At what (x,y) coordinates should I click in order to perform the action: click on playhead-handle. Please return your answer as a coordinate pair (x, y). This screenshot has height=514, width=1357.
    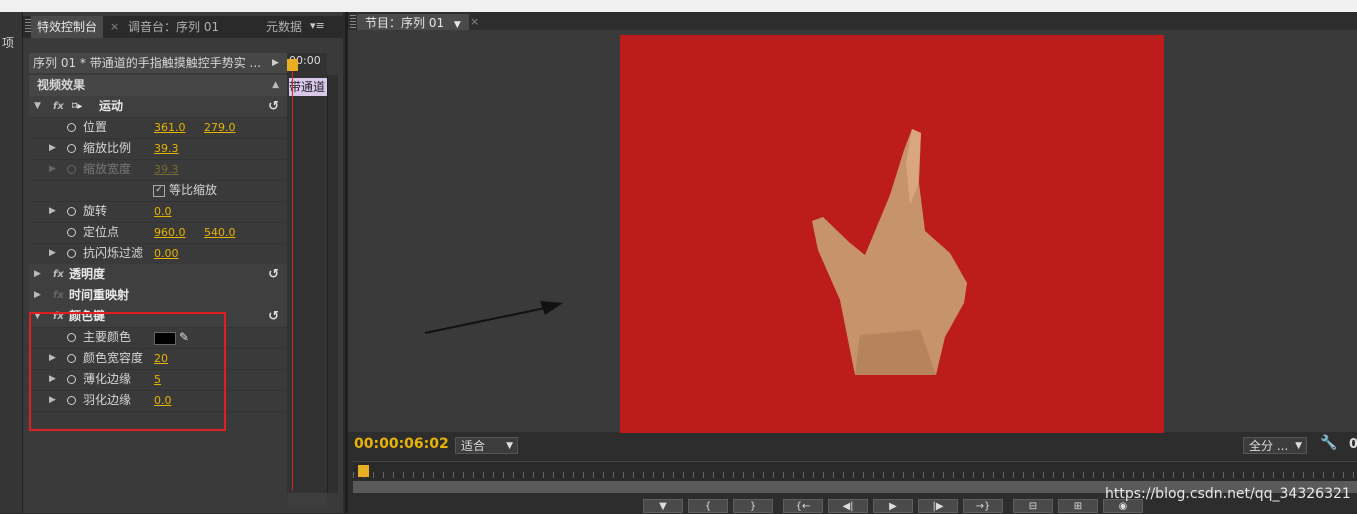
    Looking at the image, I should click on (292, 65).